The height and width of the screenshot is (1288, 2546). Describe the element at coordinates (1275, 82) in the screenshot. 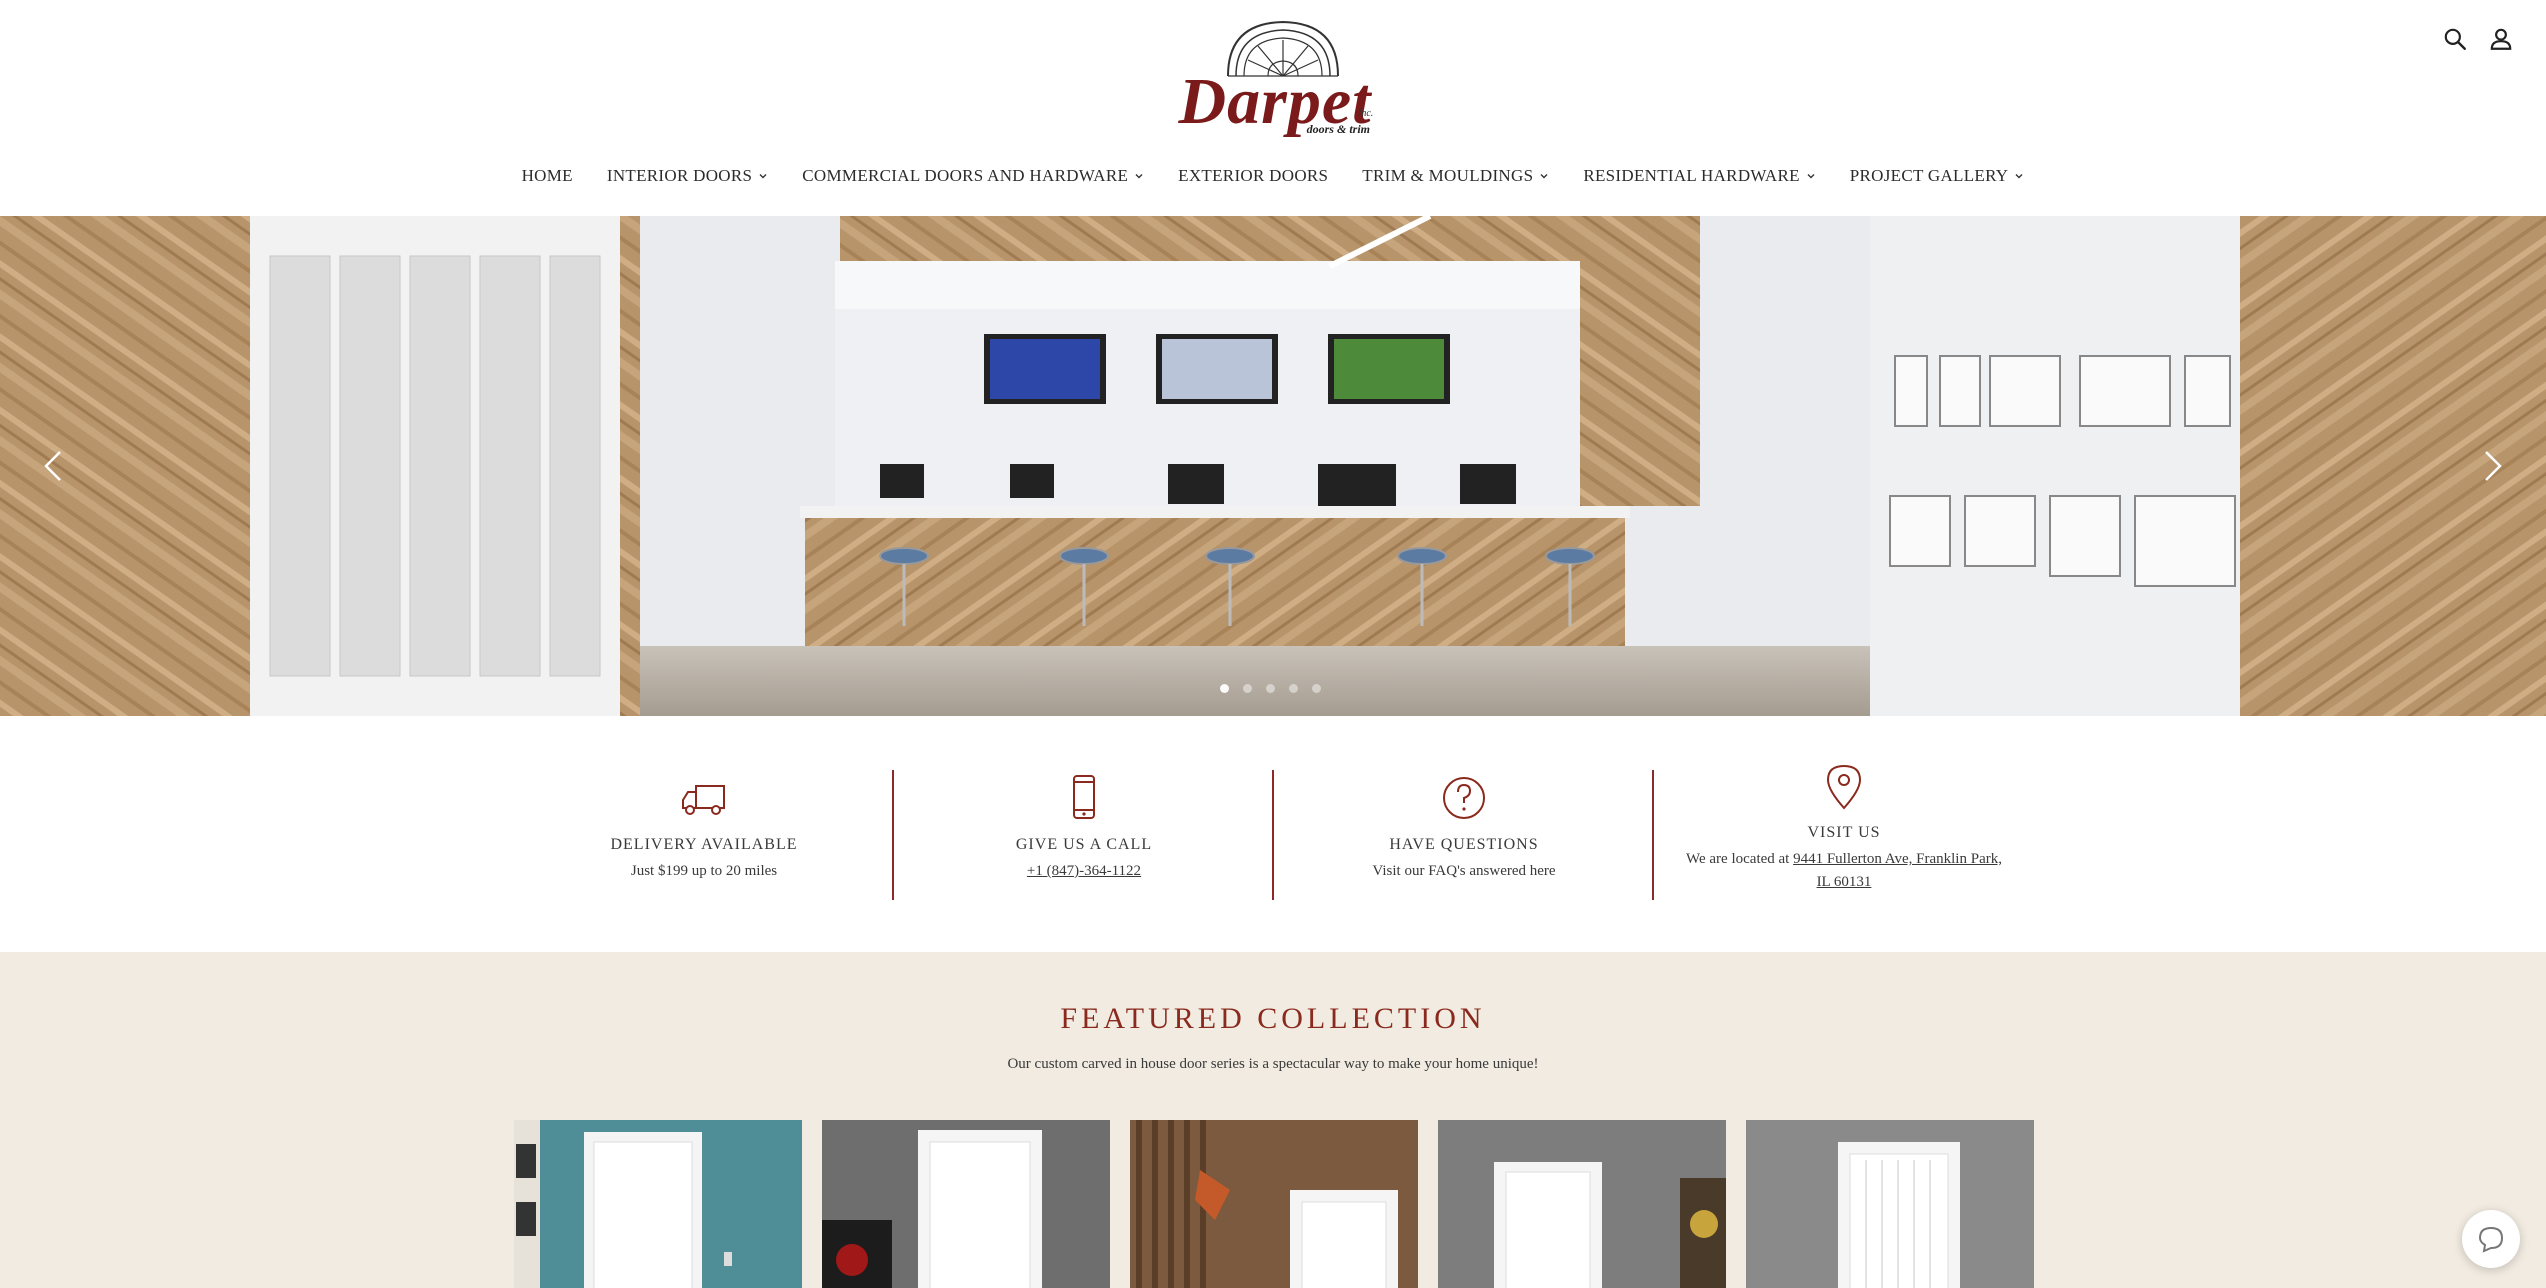

I see `darpet-logo: Darpet Inc. doors & trim` at that location.